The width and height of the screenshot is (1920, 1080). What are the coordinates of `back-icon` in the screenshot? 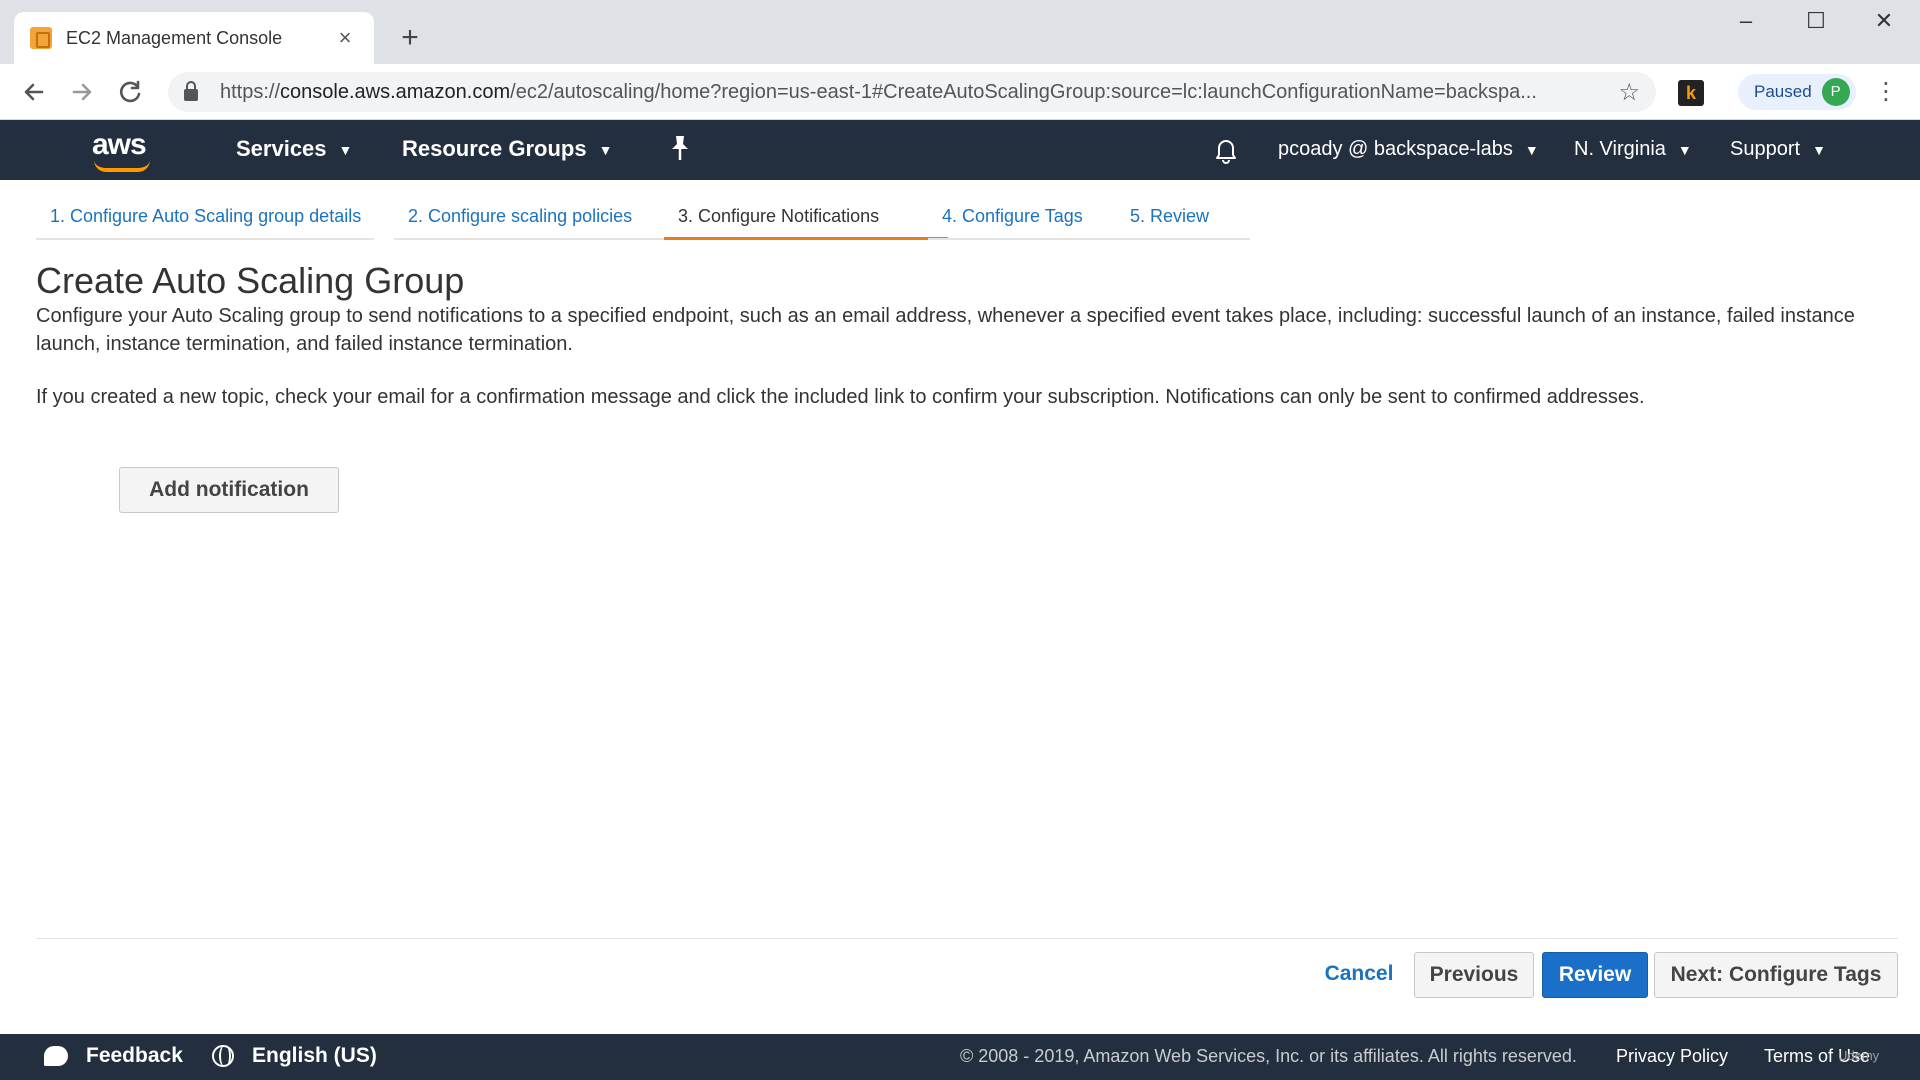 It's located at (34, 92).